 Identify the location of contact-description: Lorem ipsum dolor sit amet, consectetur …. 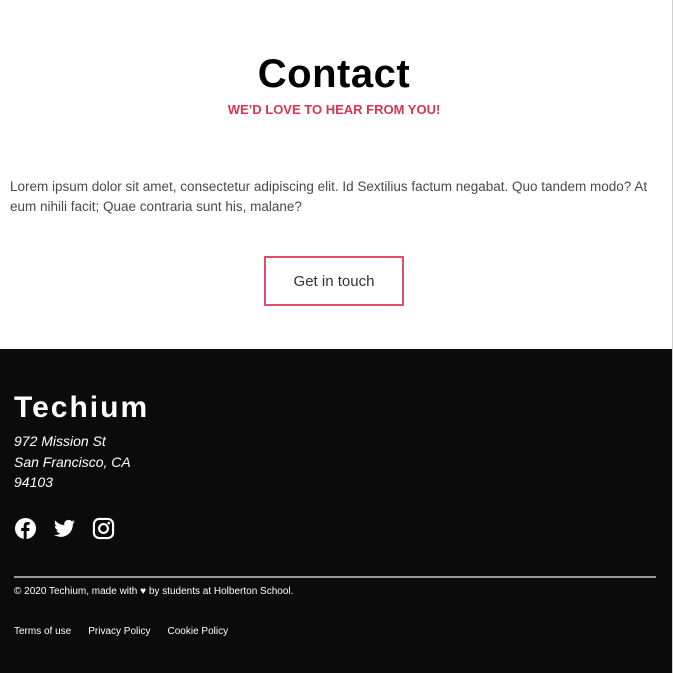
(329, 196).